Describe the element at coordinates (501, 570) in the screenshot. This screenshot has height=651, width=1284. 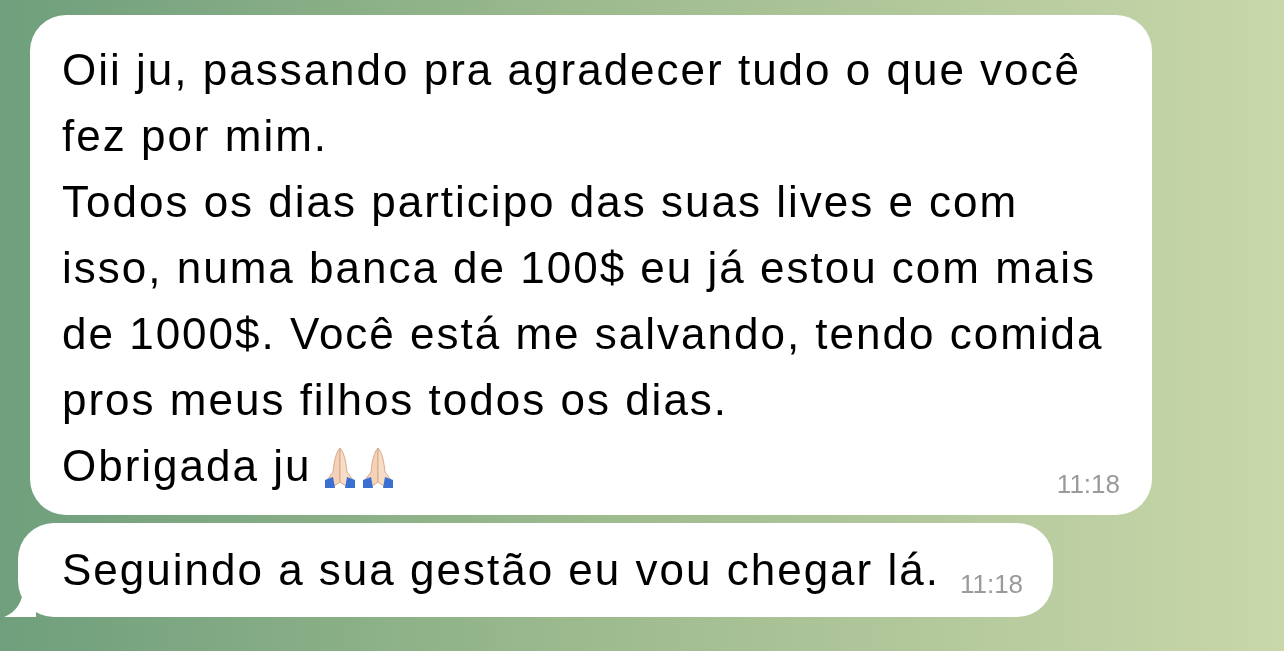
I see `message-text: Seguindo a sua gestão eu vou chegar lá.` at that location.